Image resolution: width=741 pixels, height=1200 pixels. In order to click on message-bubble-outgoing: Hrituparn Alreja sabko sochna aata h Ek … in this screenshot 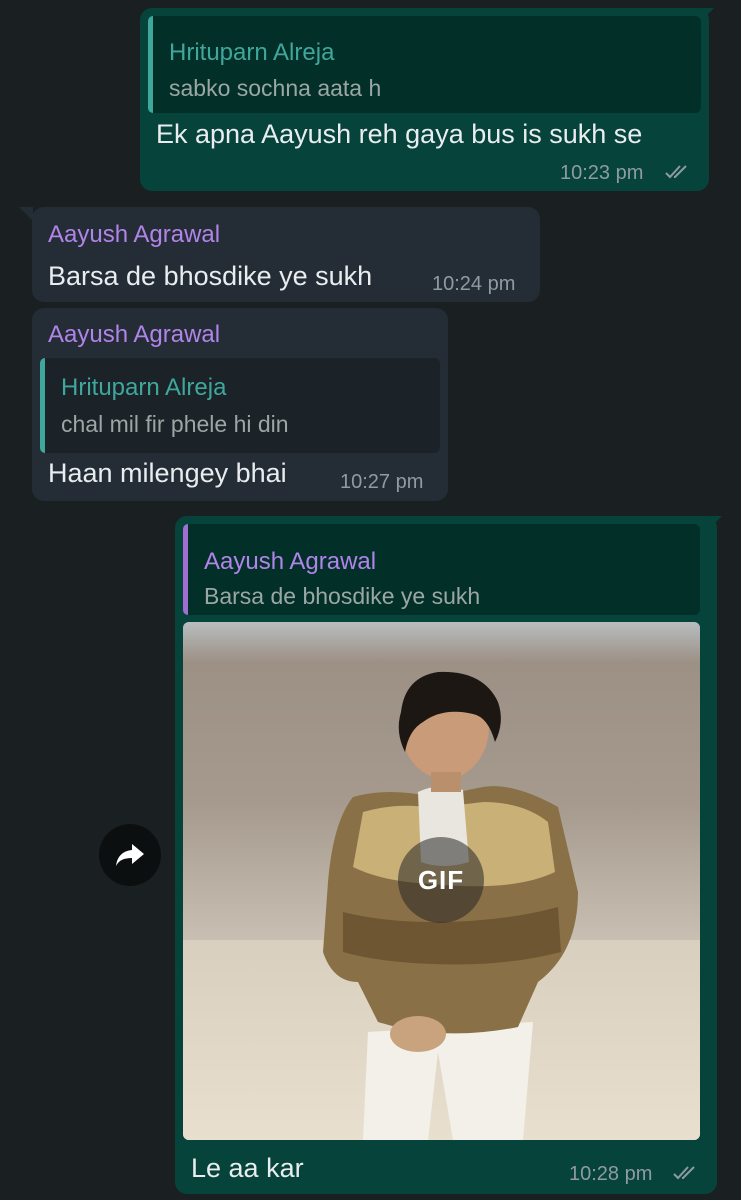, I will do `click(424, 99)`.